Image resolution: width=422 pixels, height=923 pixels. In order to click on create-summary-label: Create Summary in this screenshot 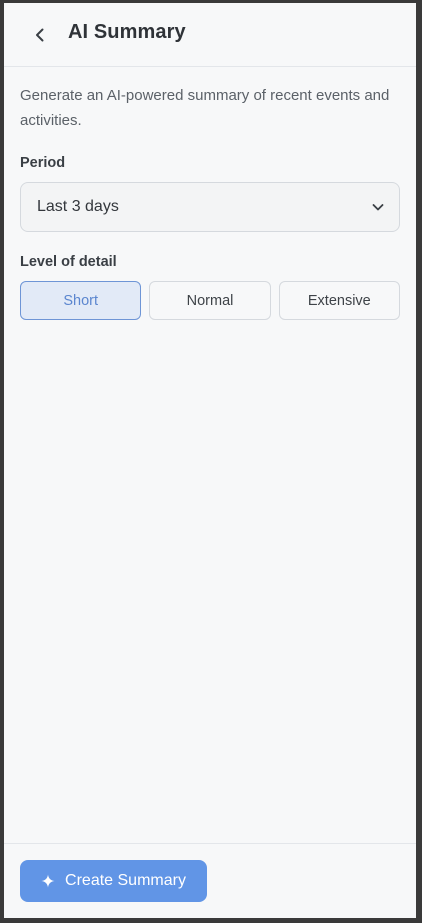, I will do `click(125, 880)`.